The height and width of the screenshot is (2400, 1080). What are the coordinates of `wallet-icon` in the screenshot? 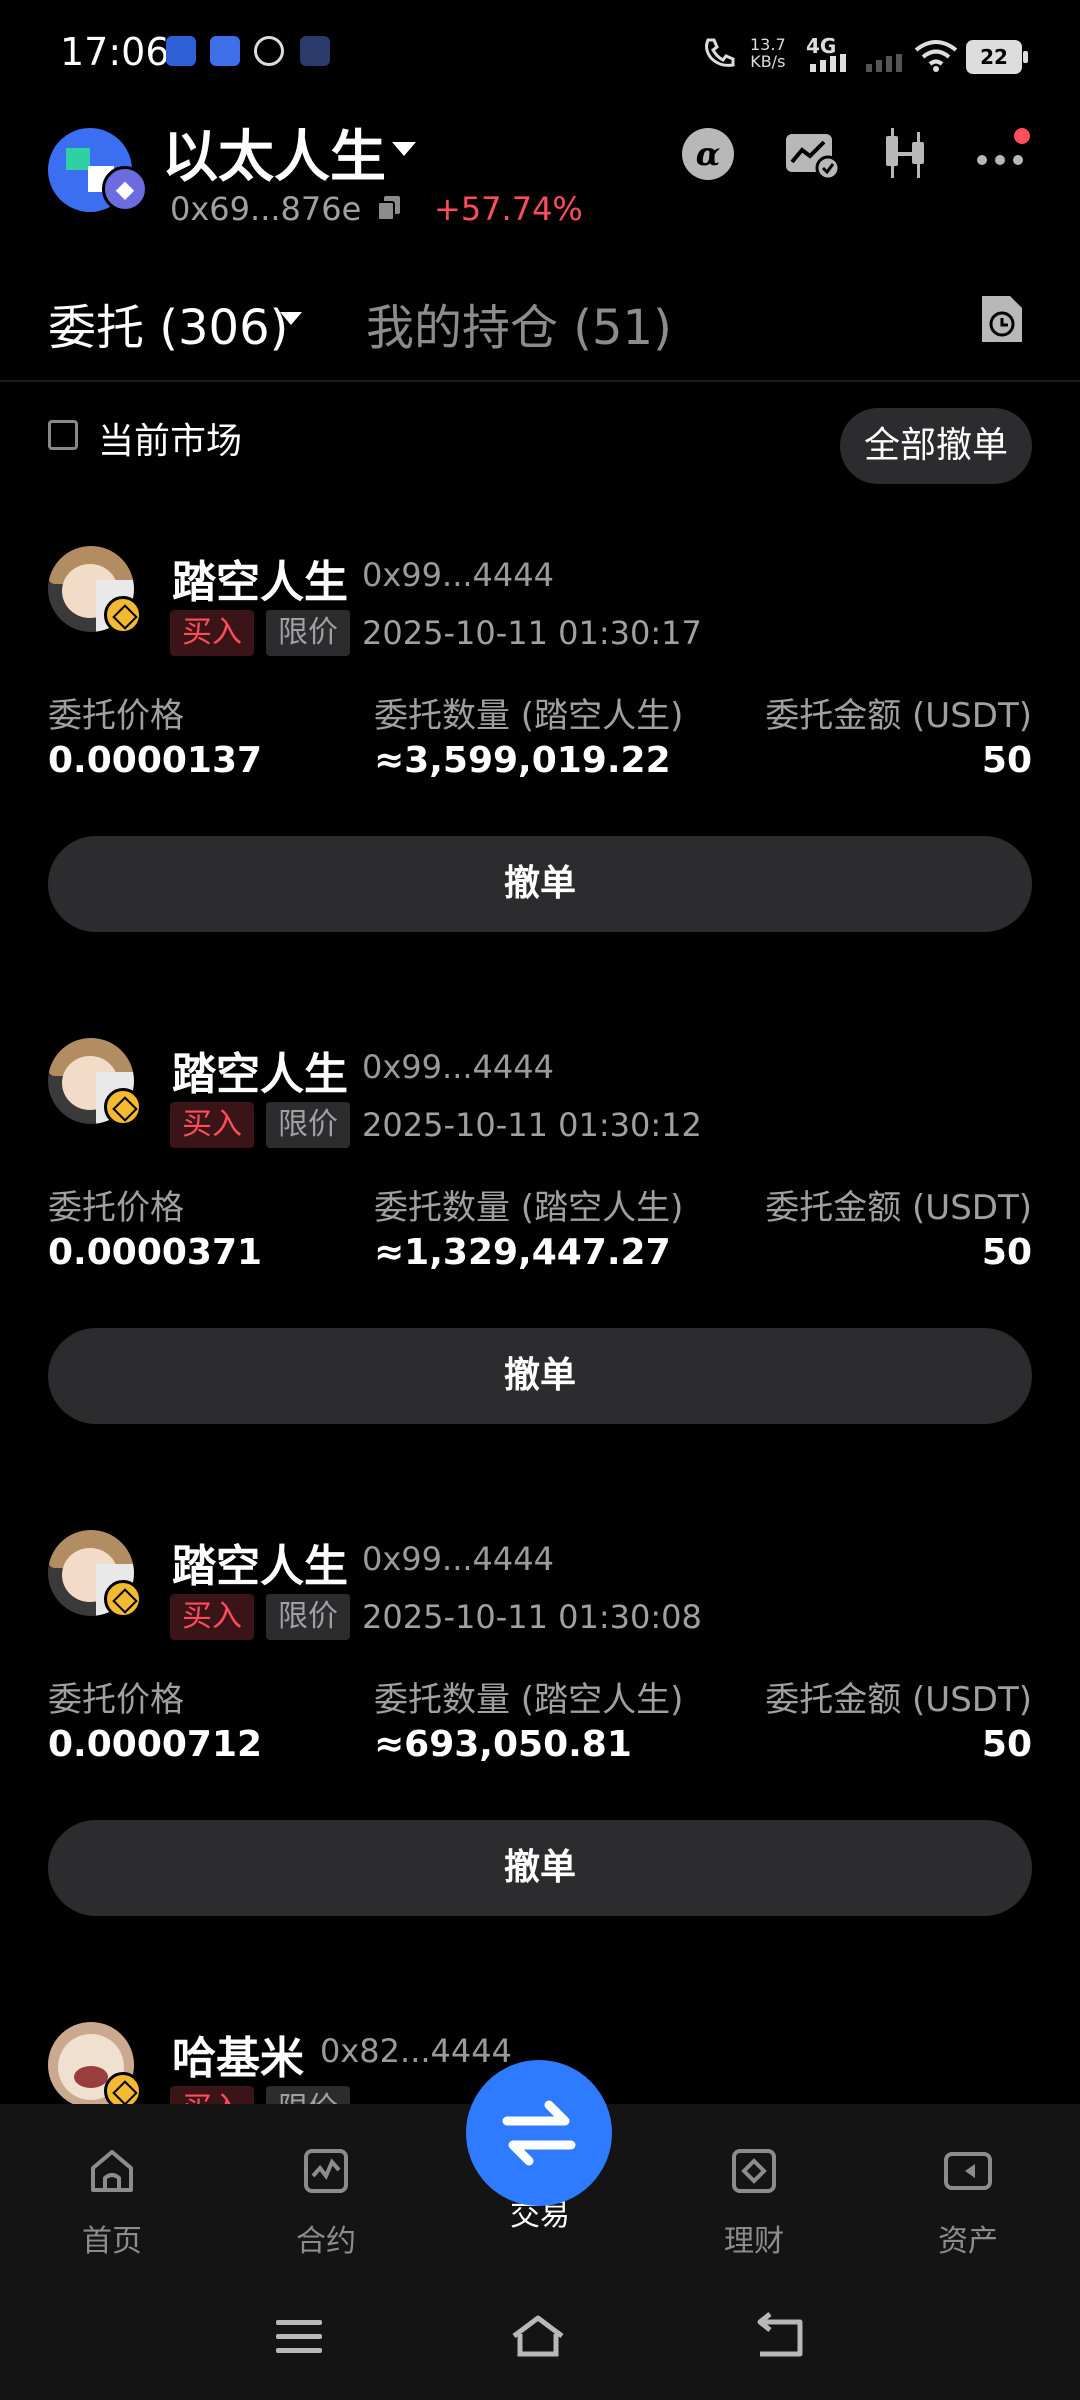 It's located at (968, 2171).